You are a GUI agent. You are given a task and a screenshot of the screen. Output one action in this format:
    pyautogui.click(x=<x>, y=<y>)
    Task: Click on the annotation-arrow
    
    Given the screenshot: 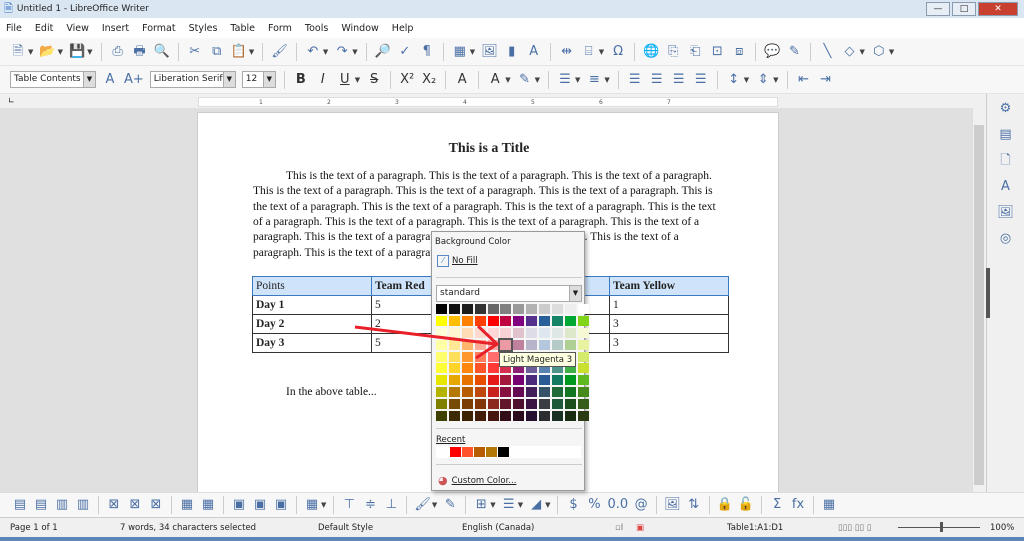 What is the action you would take?
    pyautogui.click(x=427, y=342)
    